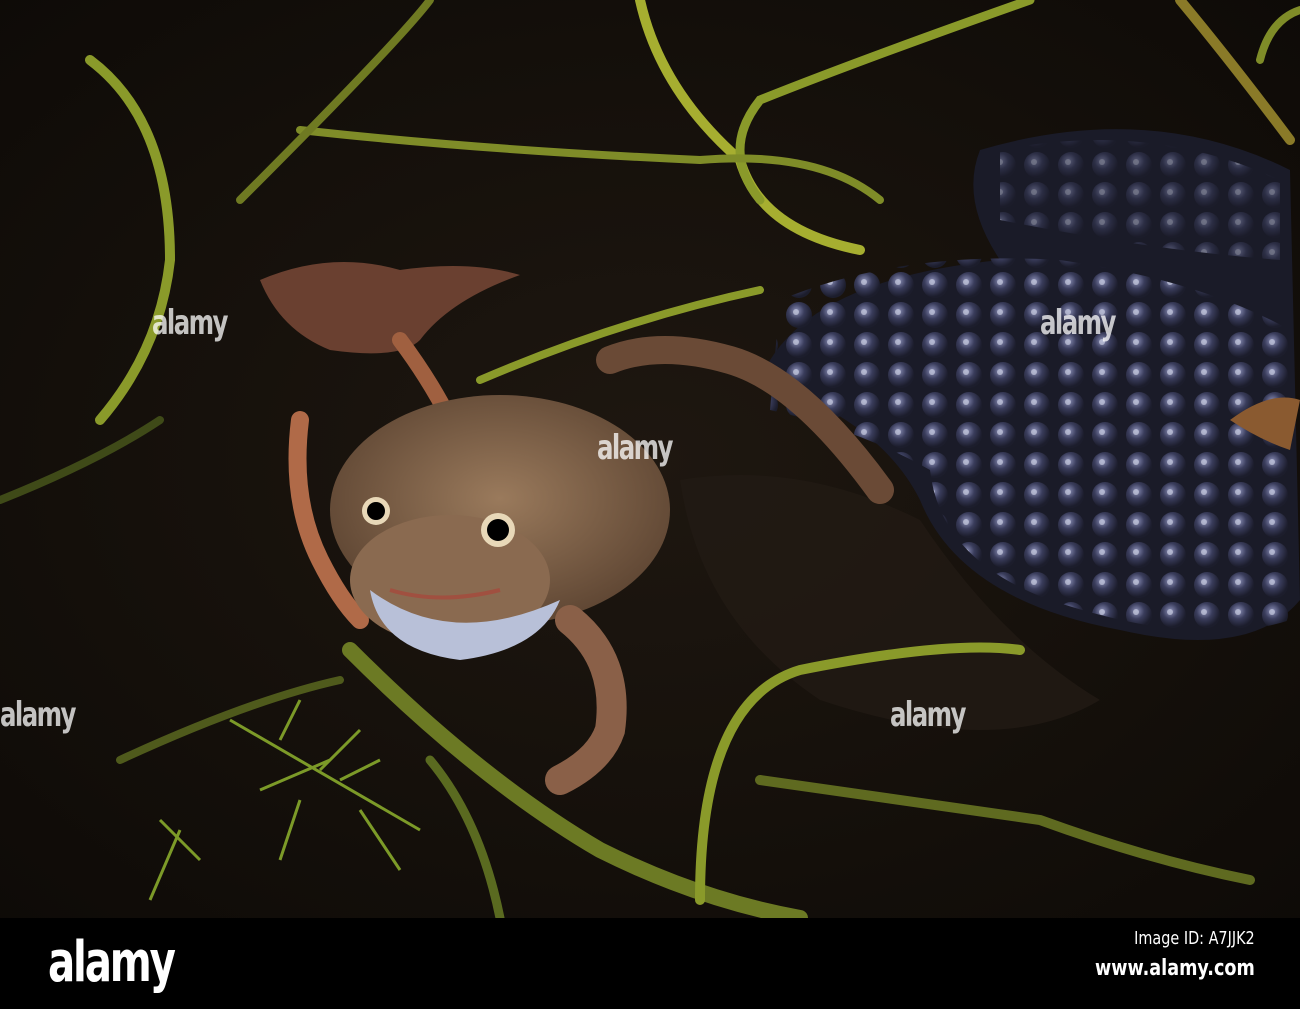 The image size is (1300, 1009). Describe the element at coordinates (1194, 938) in the screenshot. I see `image-id: Image ID: A7JJK2` at that location.